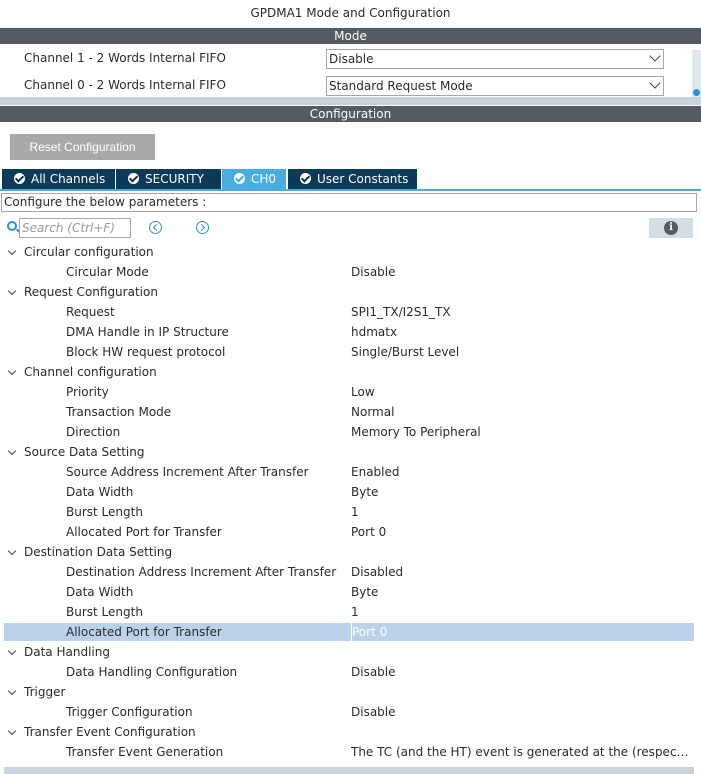 Image resolution: width=701 pixels, height=774 pixels. I want to click on parameter-row: Trigger Configuration Disable, so click(350, 712).